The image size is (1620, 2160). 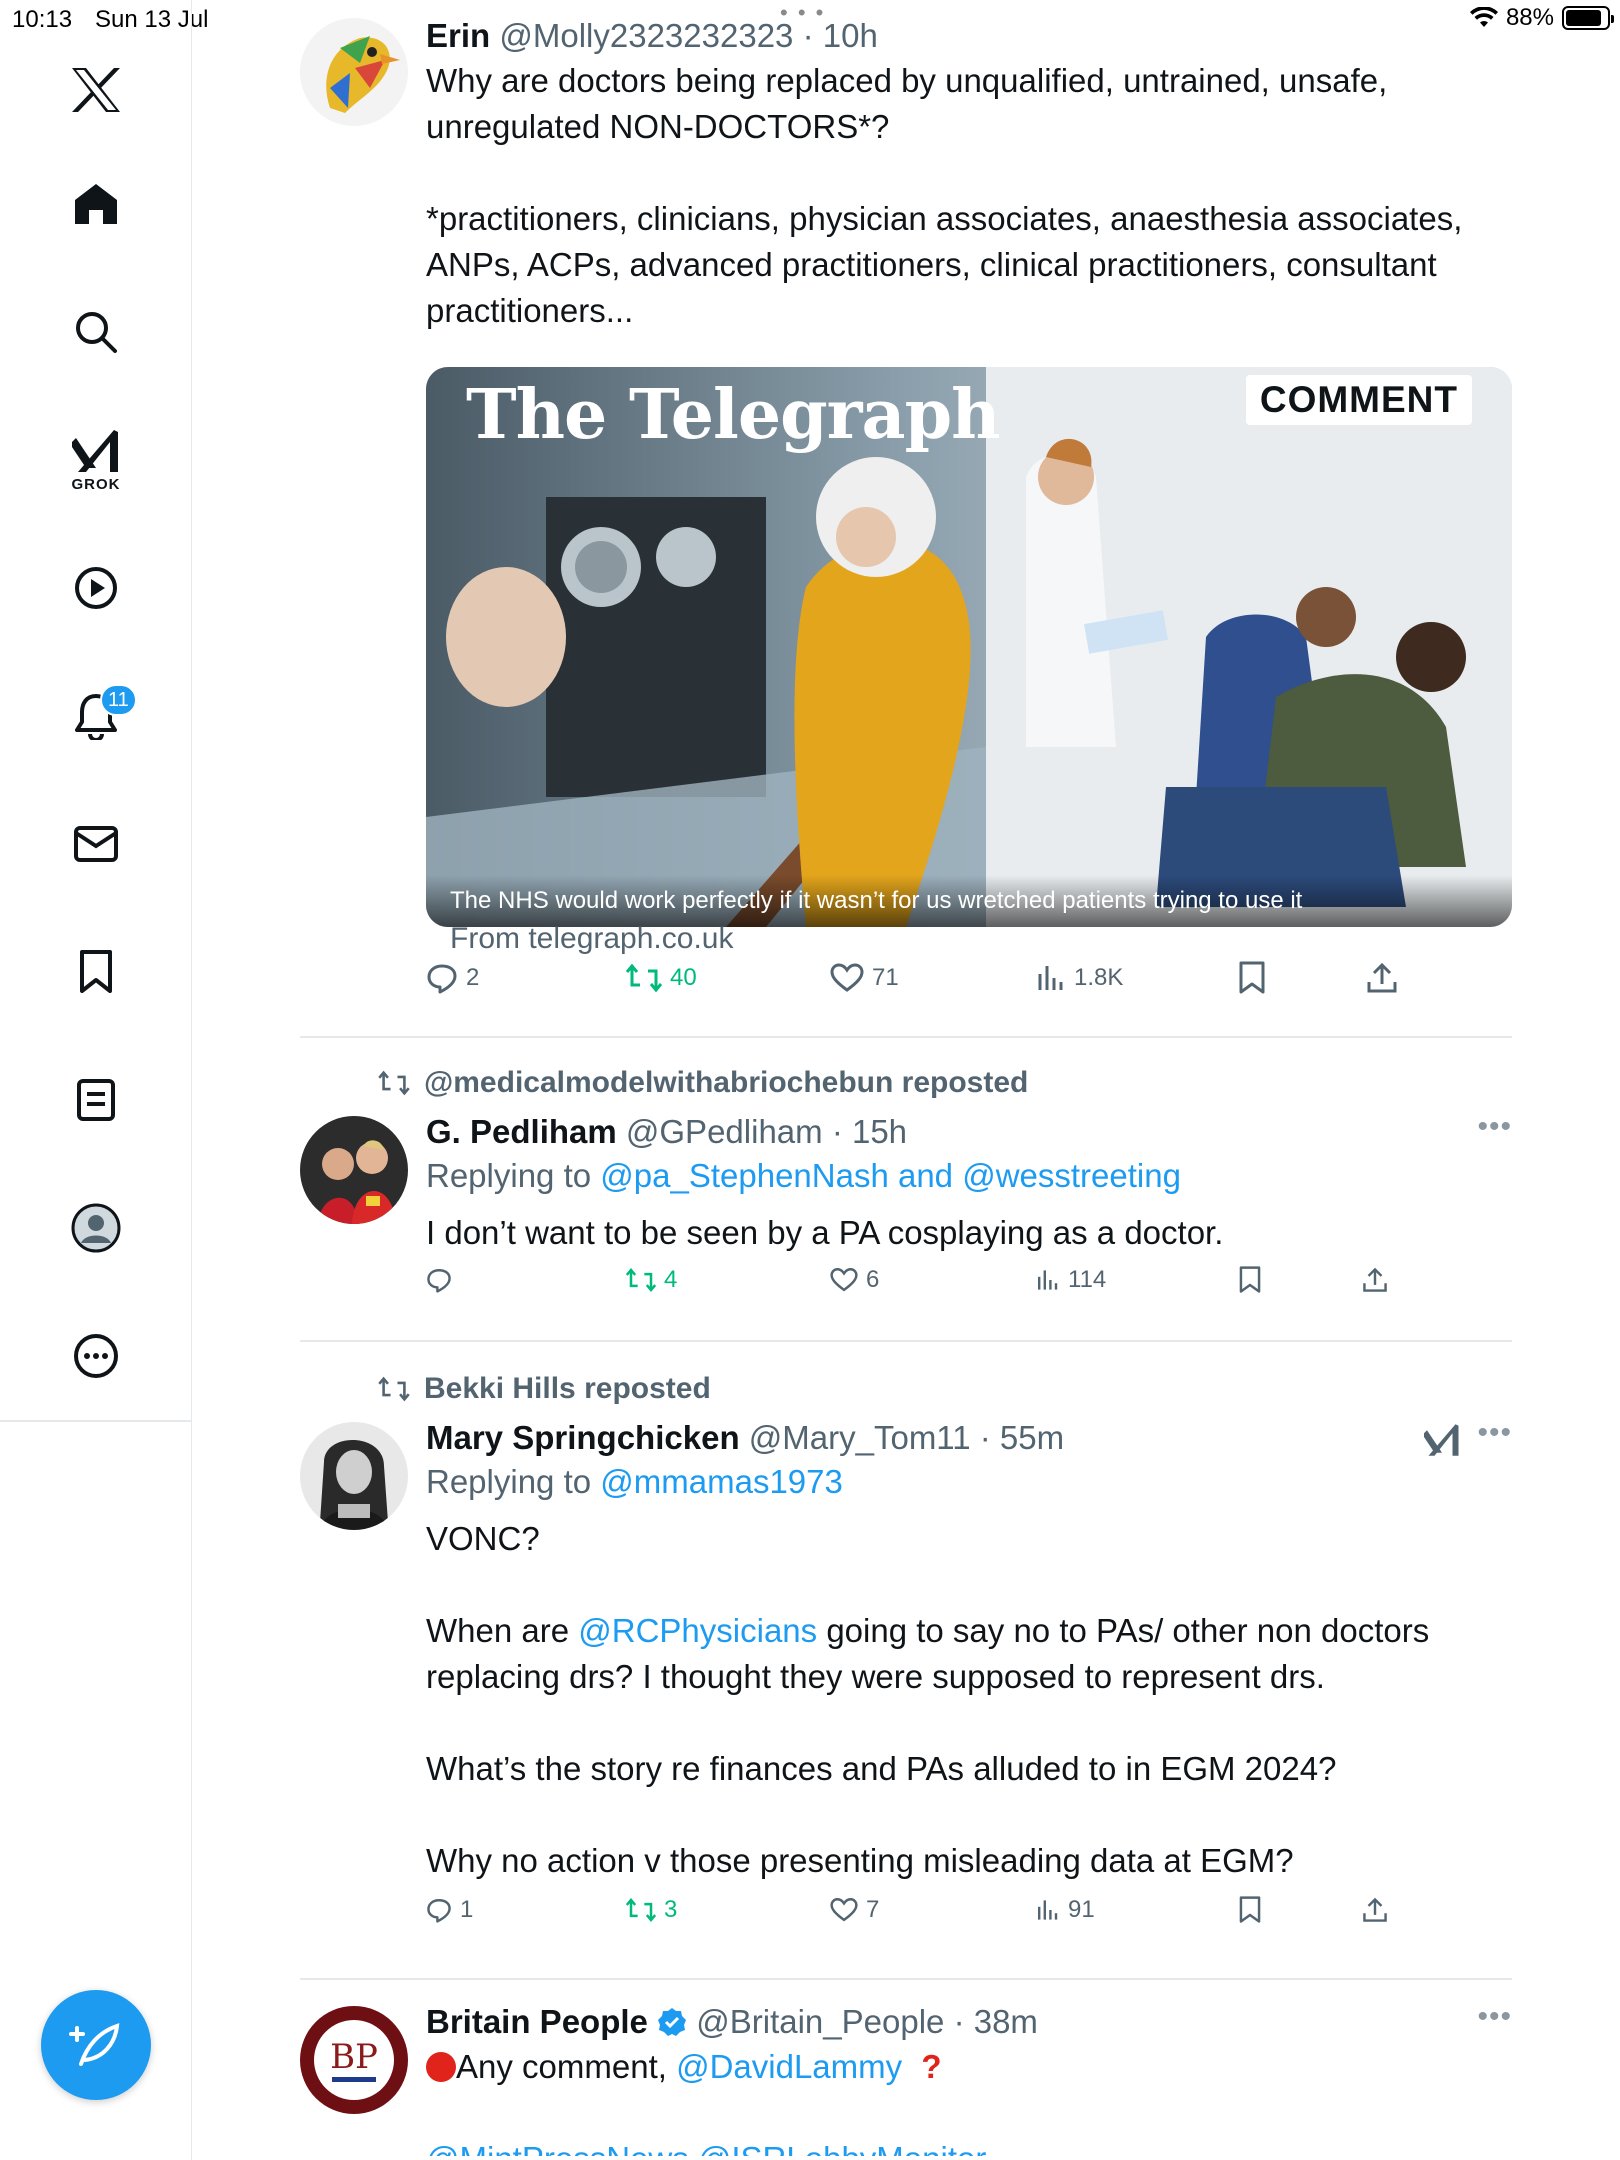 I want to click on bookmark-icon, so click(x=1252, y=977).